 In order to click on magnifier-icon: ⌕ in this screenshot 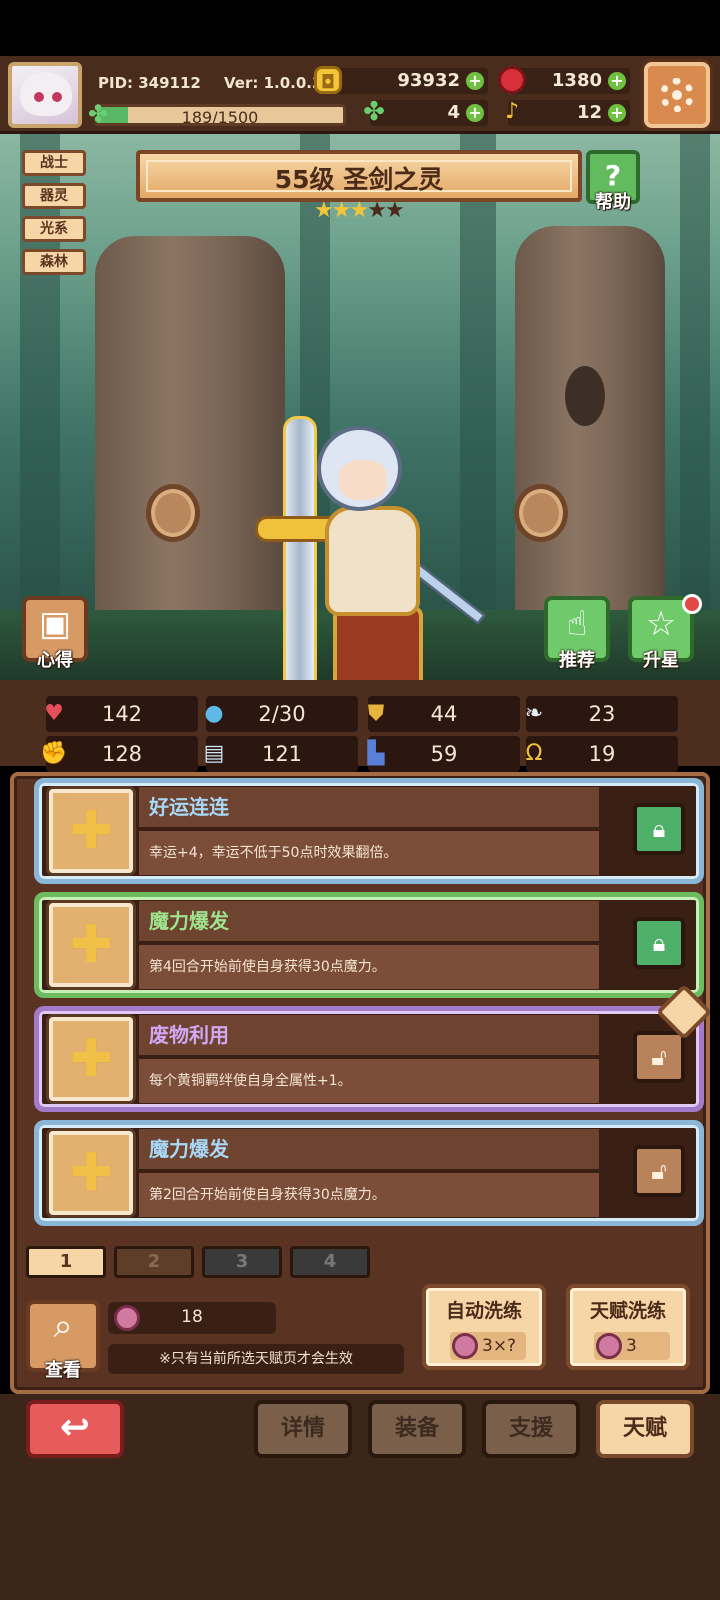, I will do `click(63, 1326)`.